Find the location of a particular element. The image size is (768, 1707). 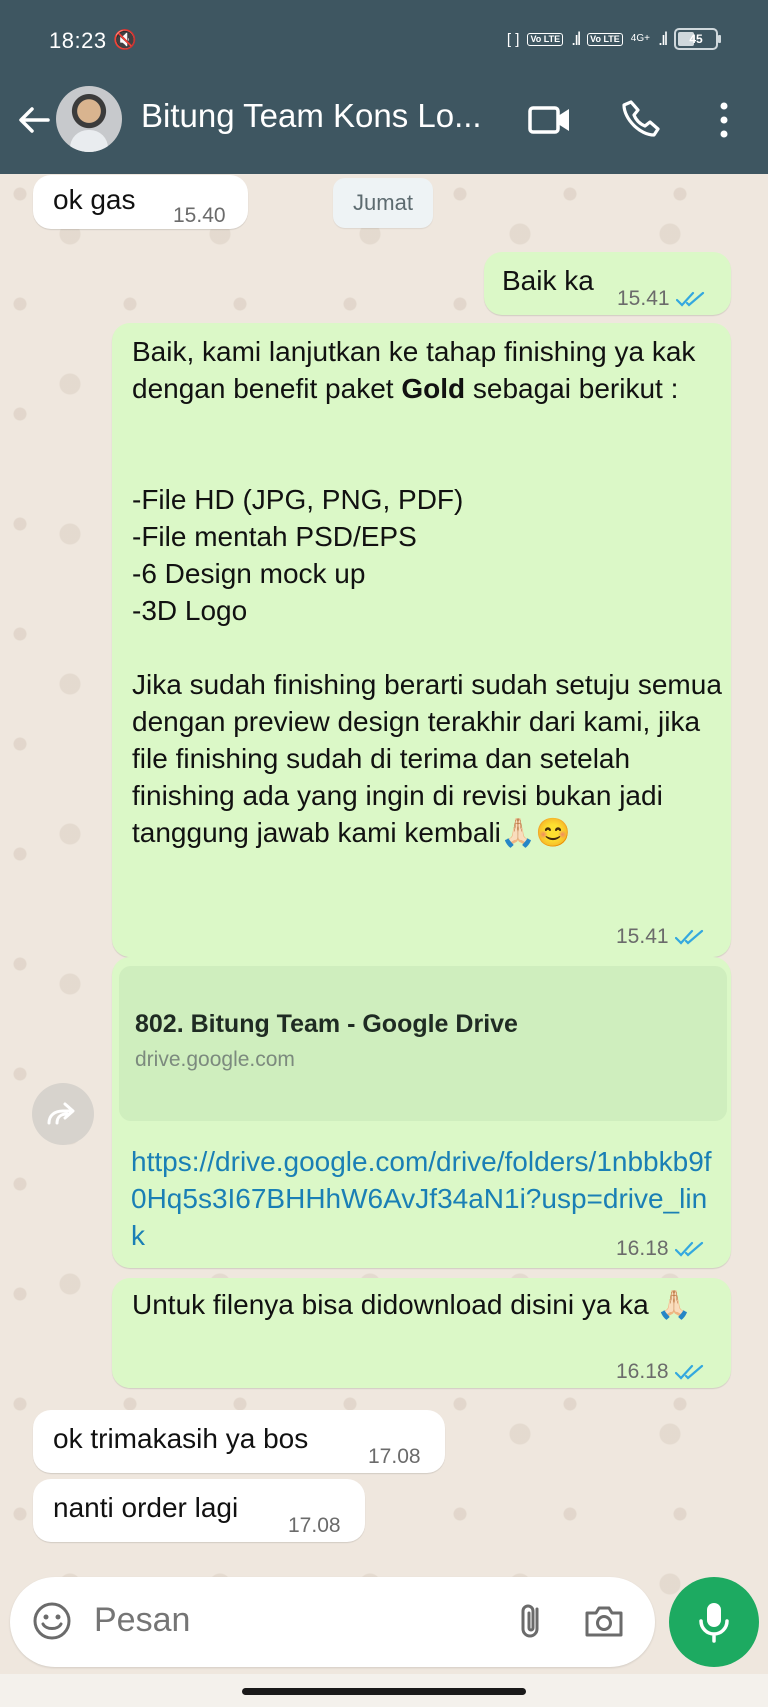

incoming-message: ok trimakasih ya bos 17.08 is located at coordinates (239, 1441).